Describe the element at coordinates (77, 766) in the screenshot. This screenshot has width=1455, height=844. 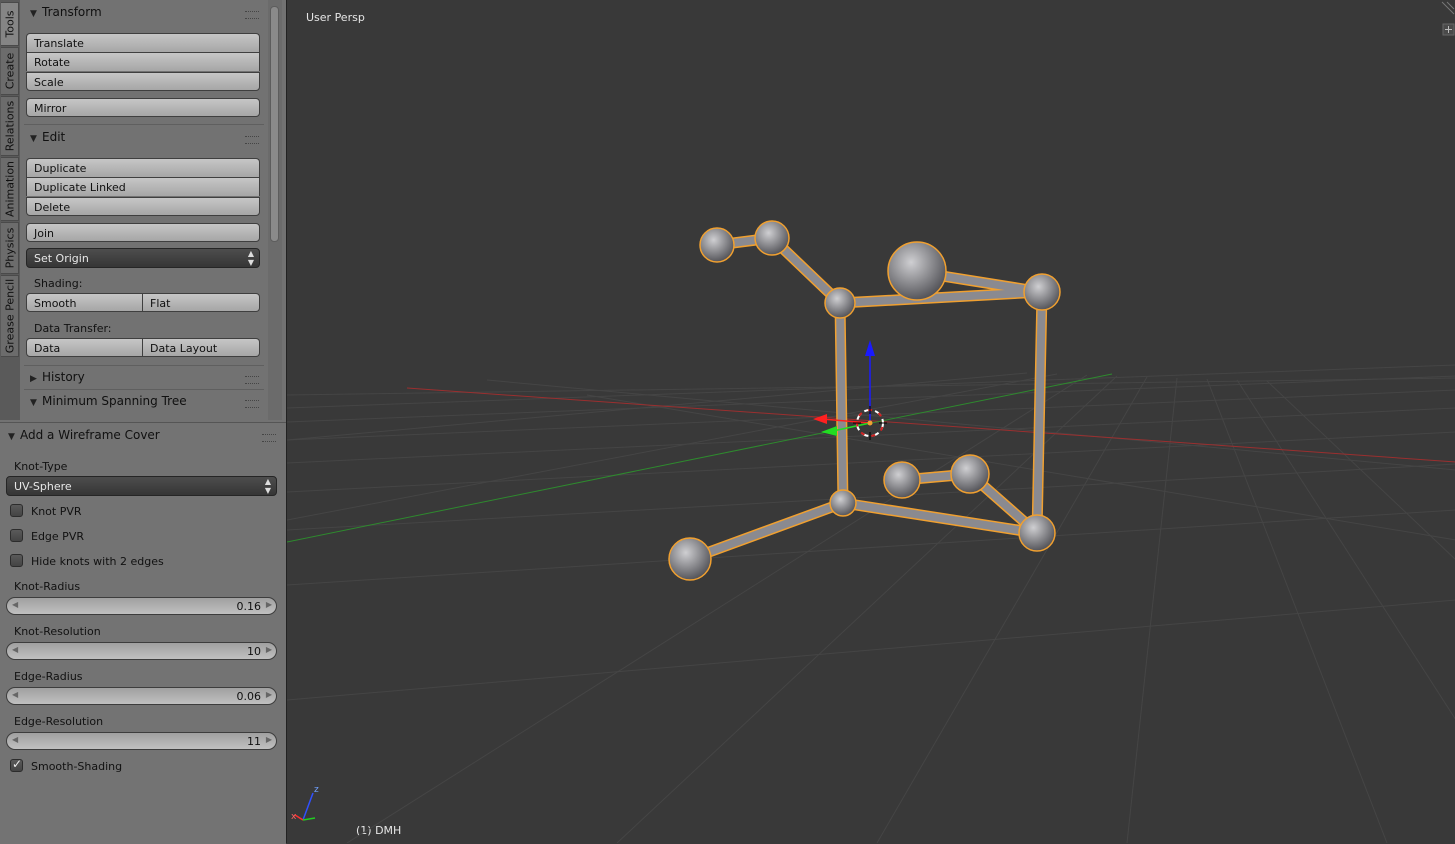
I see `smooth-shading-label: Smooth-Shading` at that location.